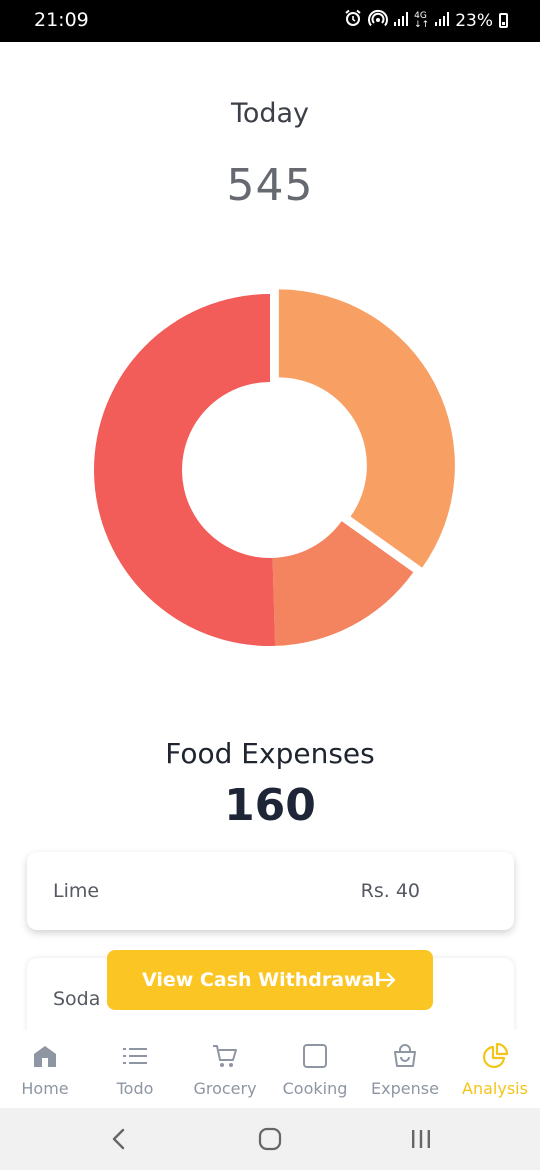  I want to click on nav-label: Grocery, so click(225, 1088).